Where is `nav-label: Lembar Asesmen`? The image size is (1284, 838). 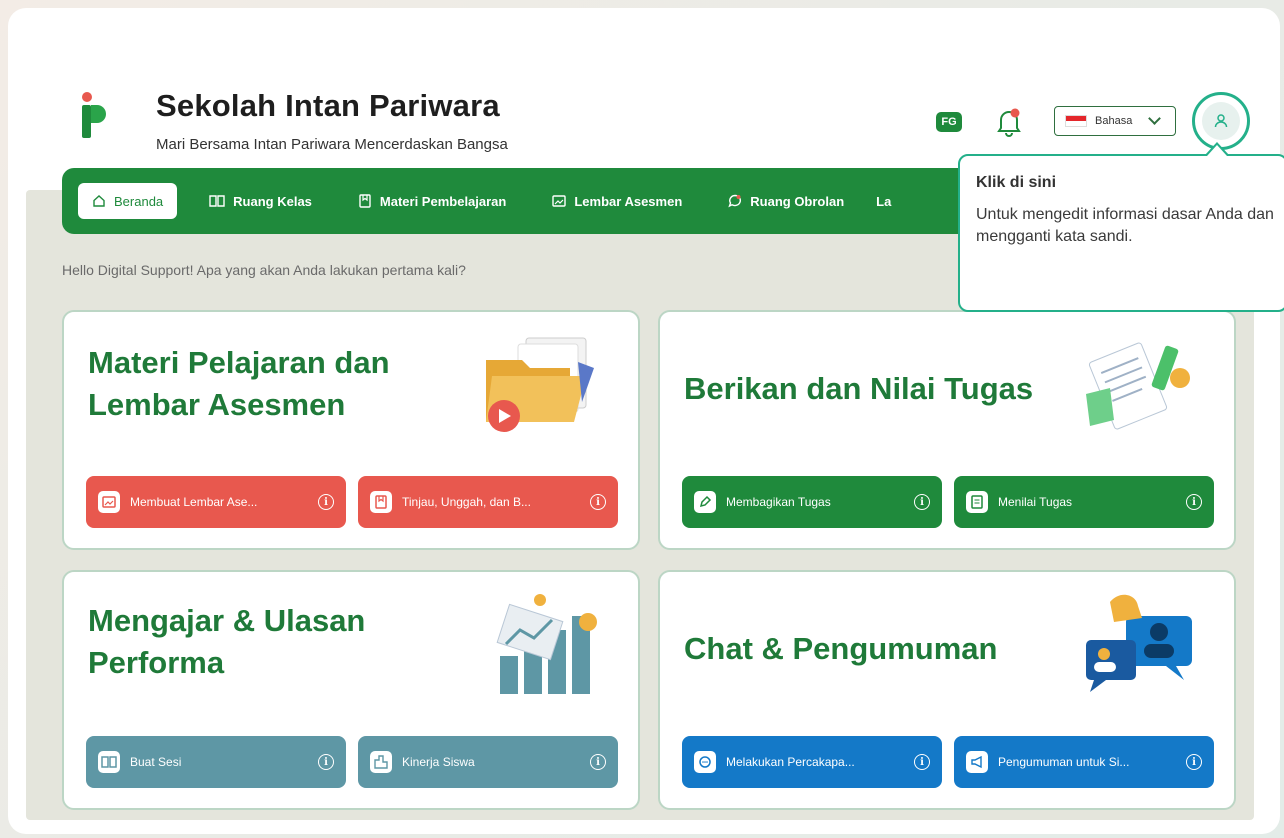
nav-label: Lembar Asesmen is located at coordinates (628, 201).